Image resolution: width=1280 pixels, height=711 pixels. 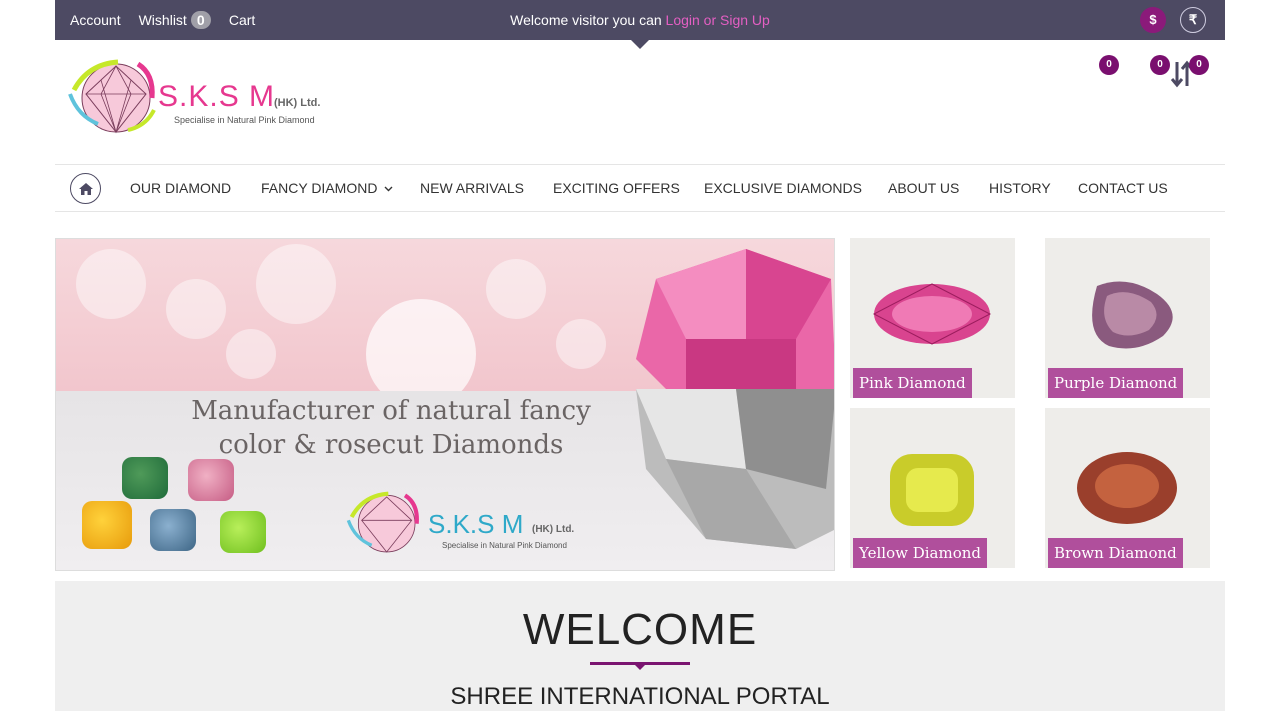 I want to click on topbar-pointer, so click(x=640, y=44).